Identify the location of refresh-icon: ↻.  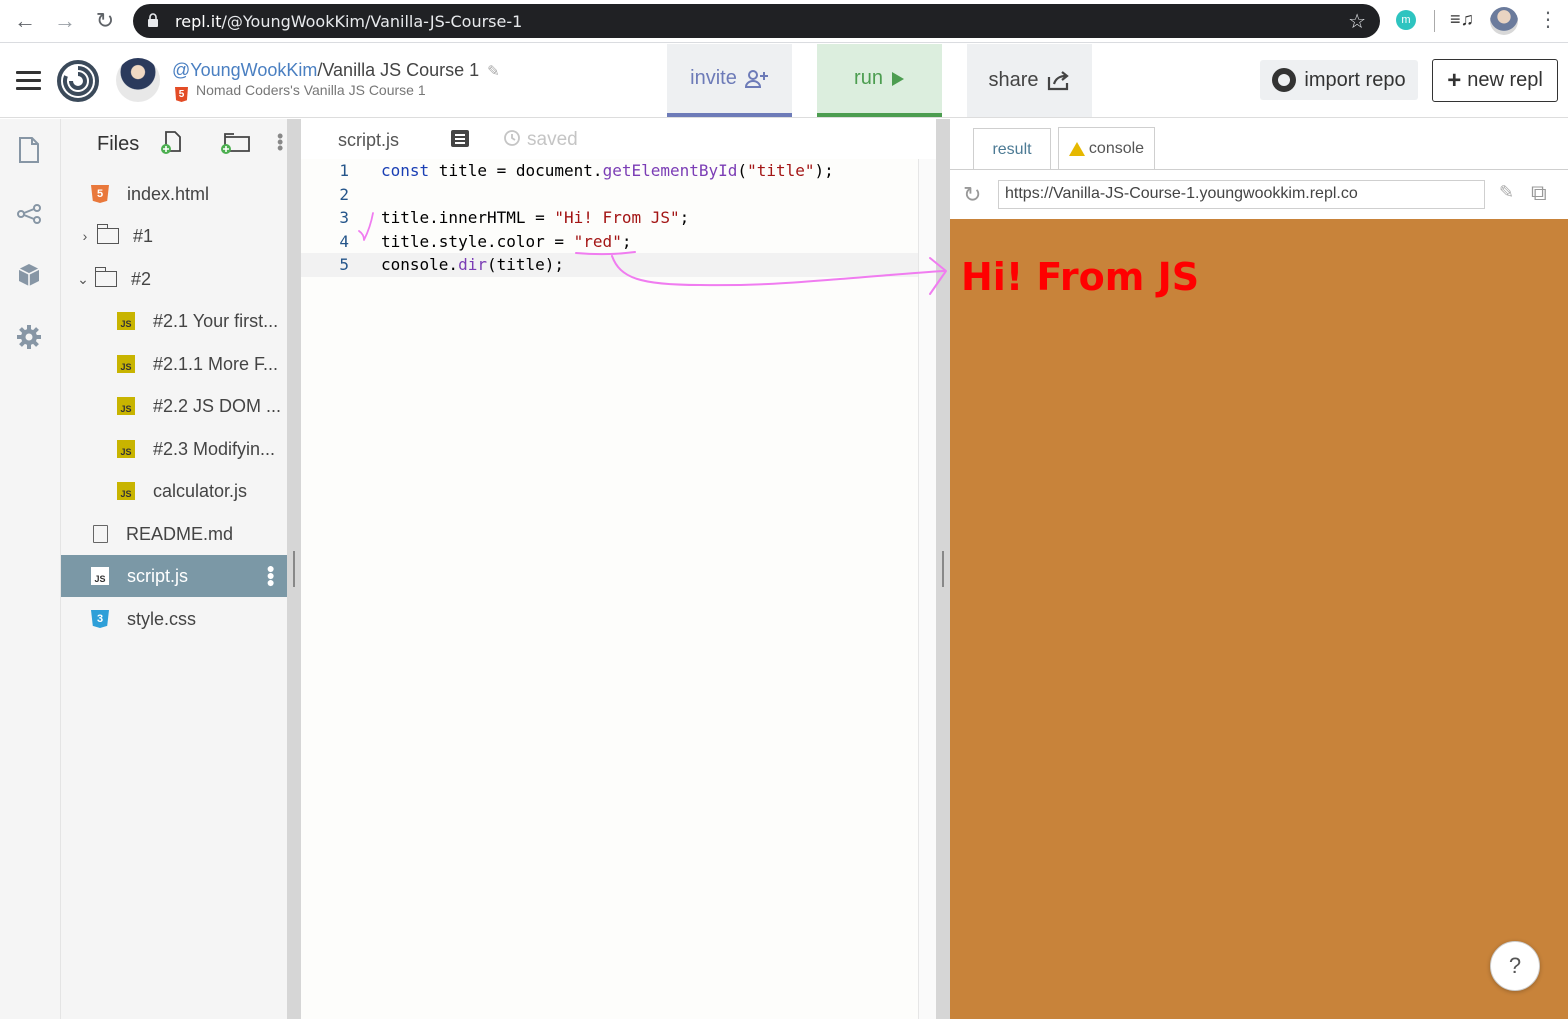
(972, 195).